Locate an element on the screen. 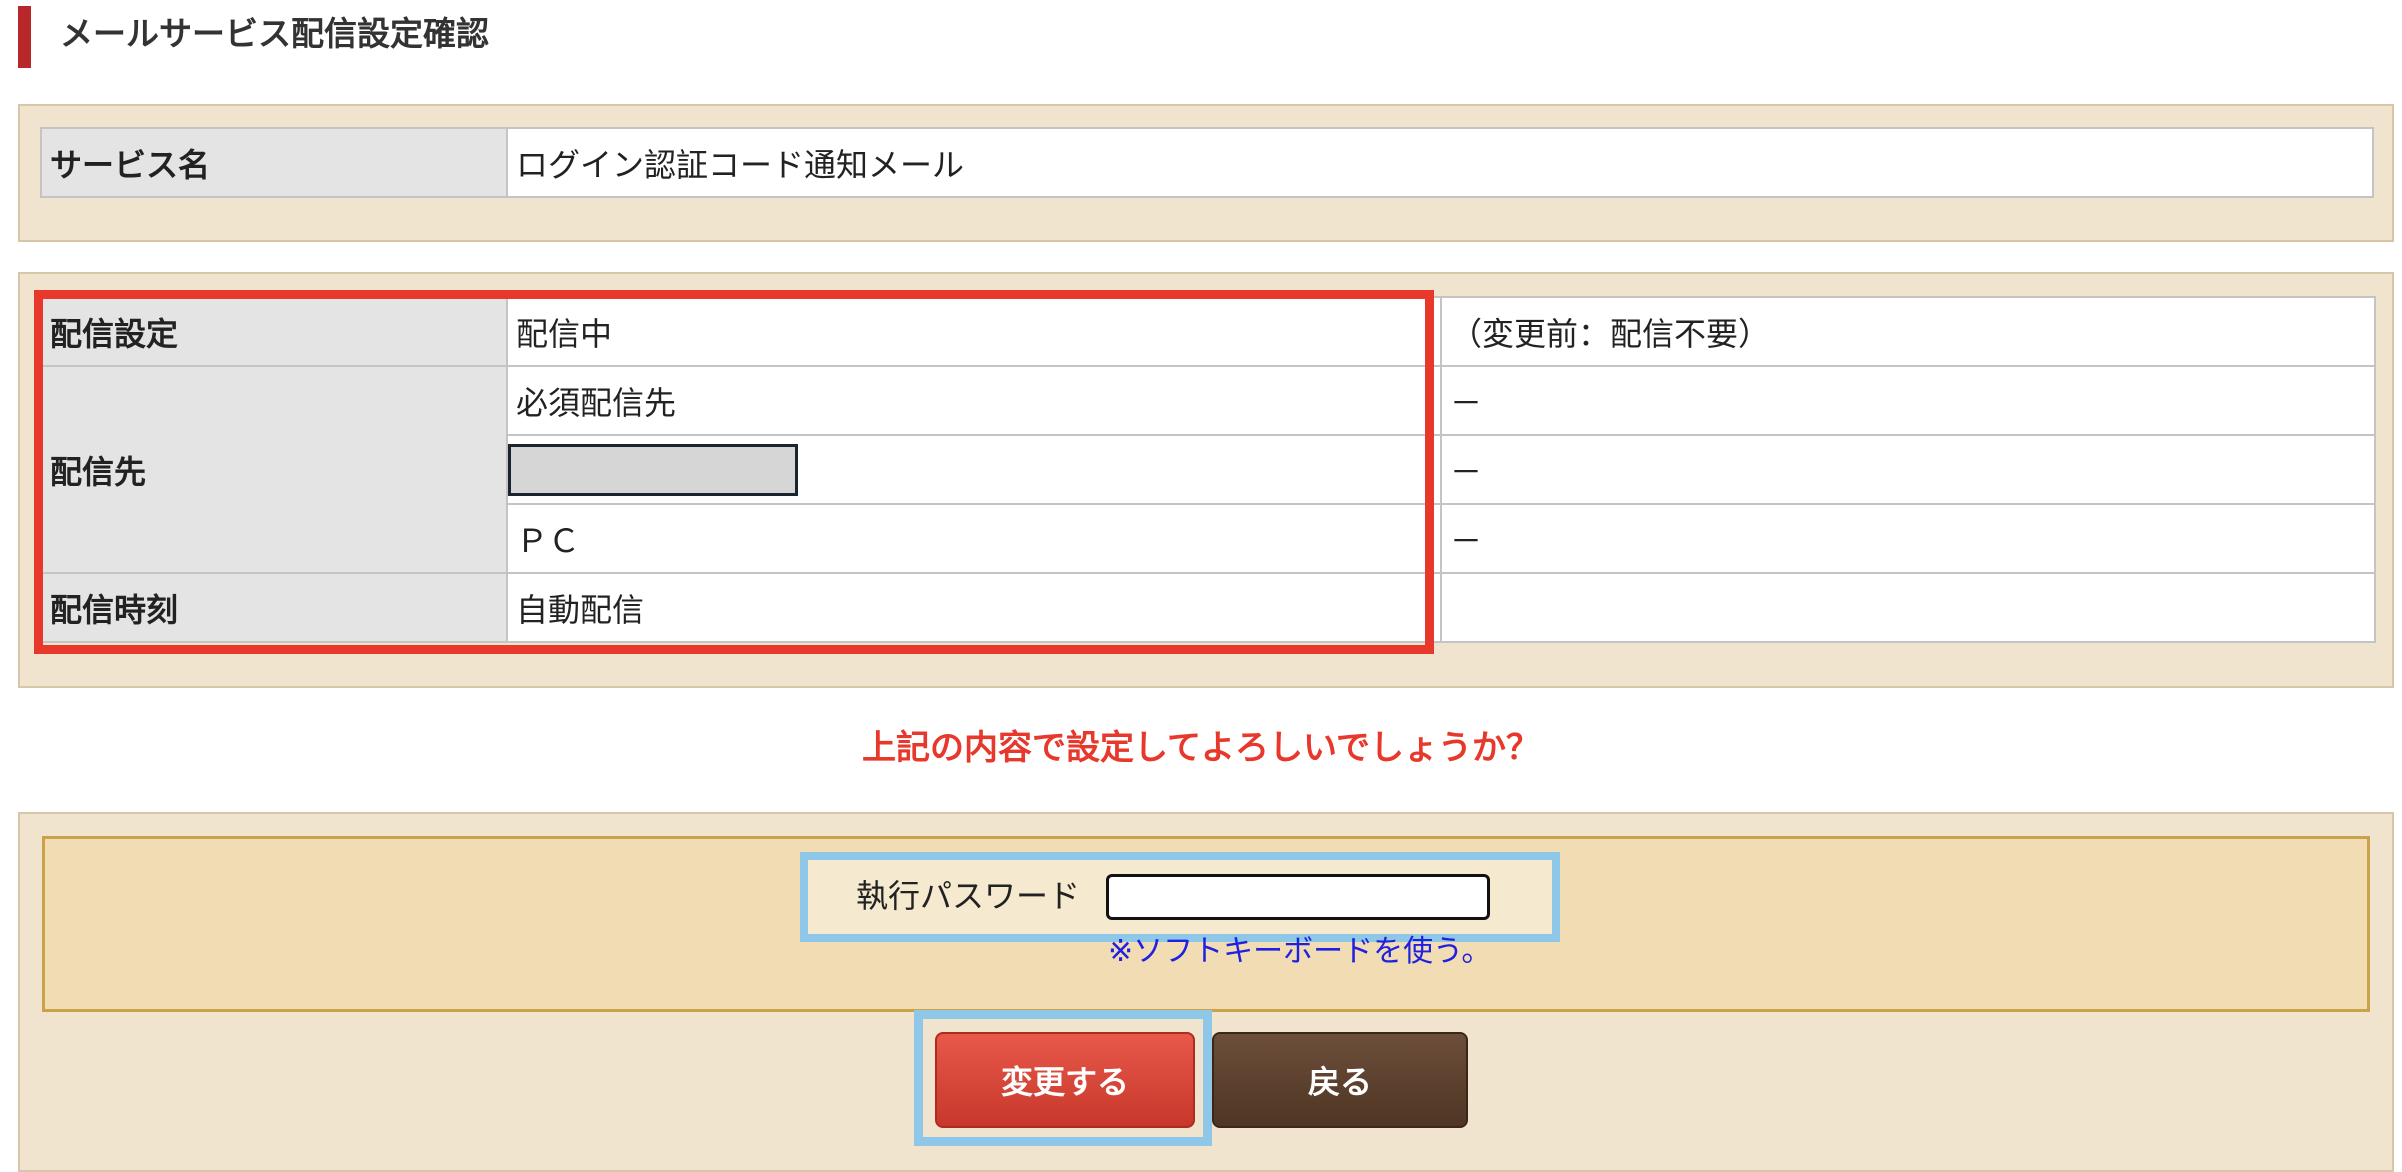 The width and height of the screenshot is (2402, 1172). confirm-message: 上記の内容で設定してよろしいでしょうか？ is located at coordinates (1201, 748).